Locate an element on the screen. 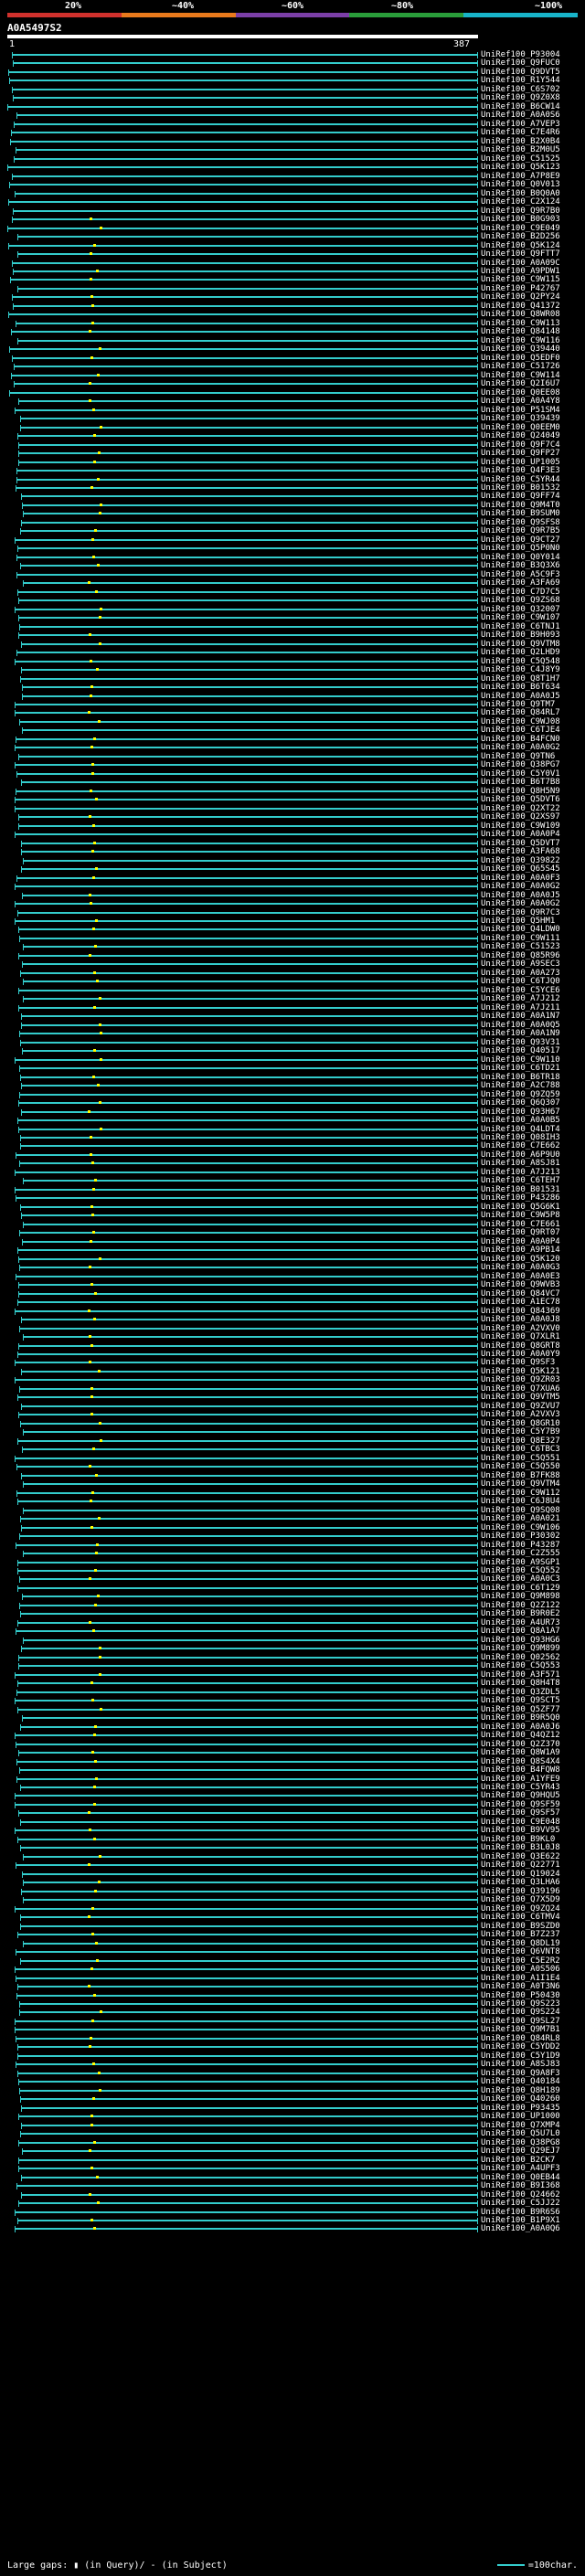 The width and height of the screenshot is (585, 2576). hit-id-label: UniRef100_A0A0Q6 is located at coordinates (520, 2229).